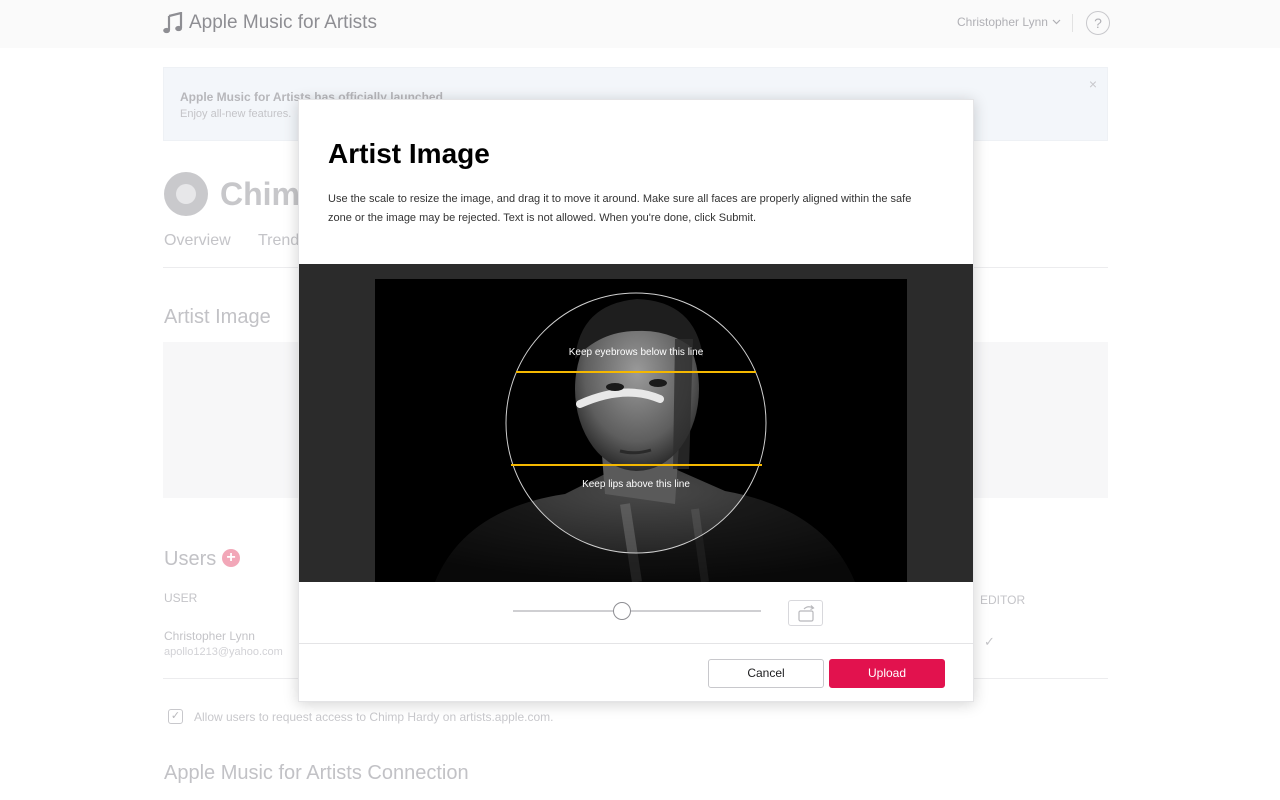 Image resolution: width=1280 pixels, height=800 pixels. Describe the element at coordinates (173, 23) in the screenshot. I see `music-note-icon` at that location.